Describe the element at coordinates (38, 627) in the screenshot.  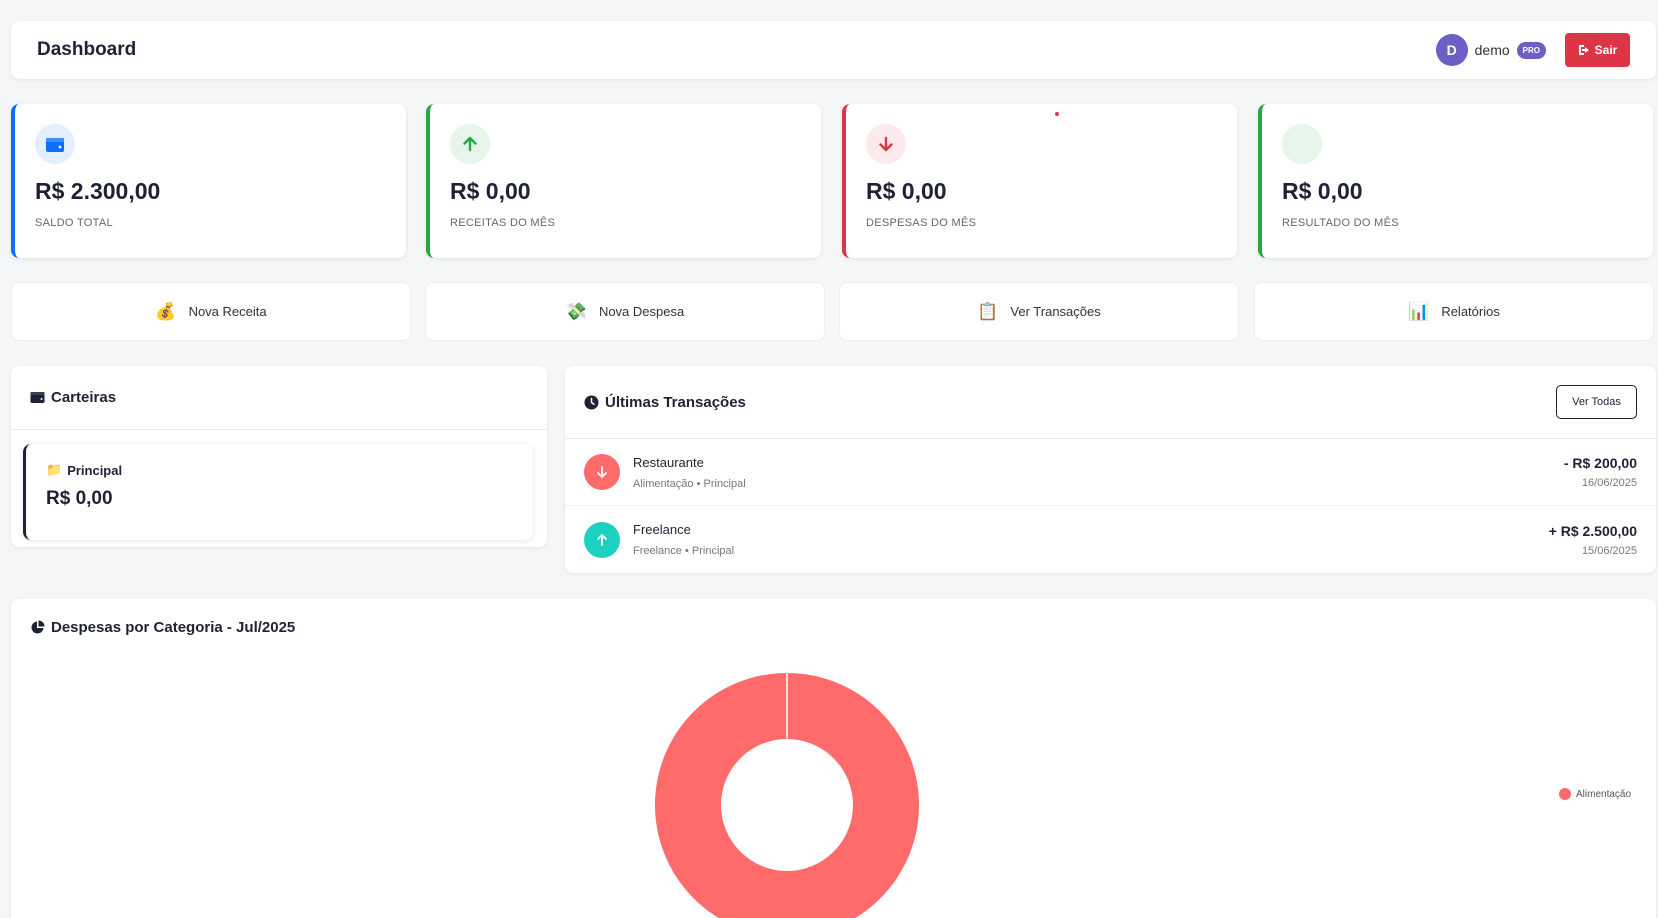
I see `pie-chart-icon` at that location.